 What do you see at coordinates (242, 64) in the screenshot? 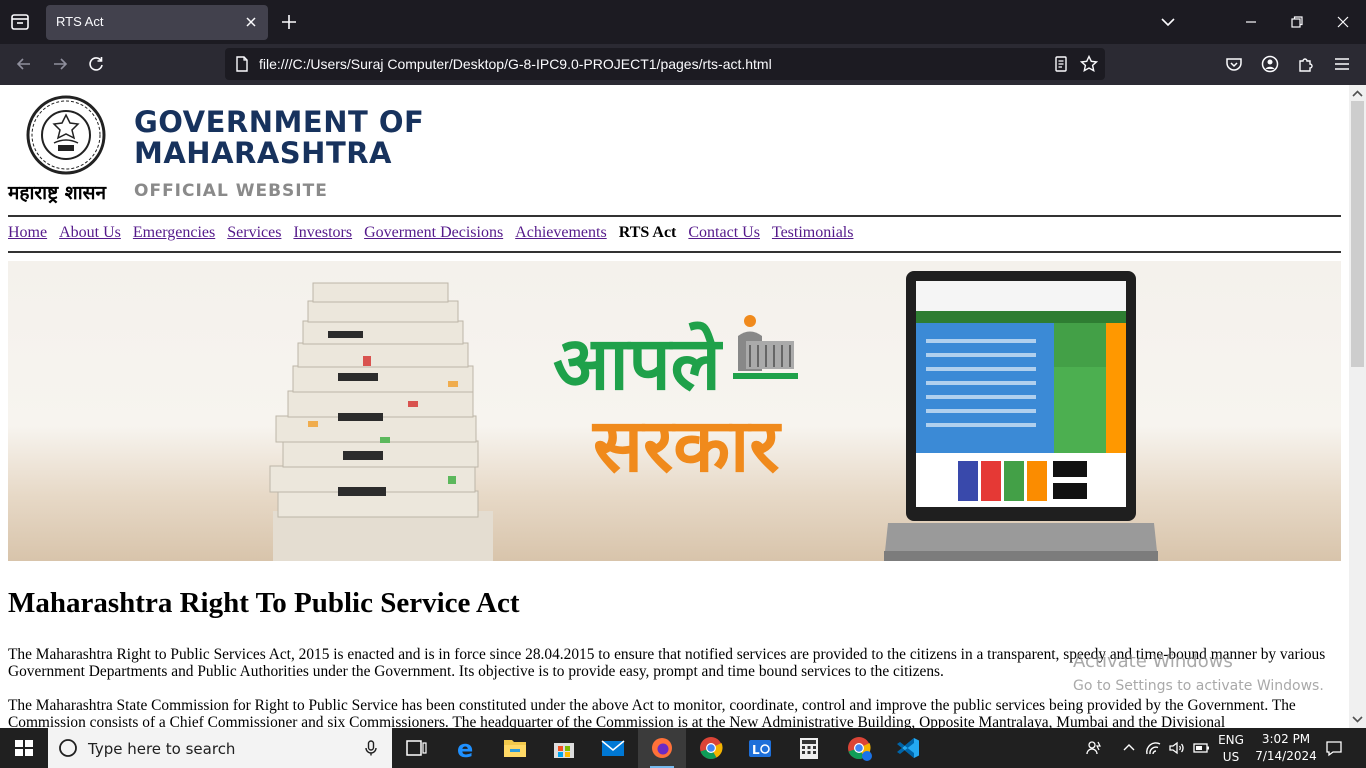
I see `page-icon` at bounding box center [242, 64].